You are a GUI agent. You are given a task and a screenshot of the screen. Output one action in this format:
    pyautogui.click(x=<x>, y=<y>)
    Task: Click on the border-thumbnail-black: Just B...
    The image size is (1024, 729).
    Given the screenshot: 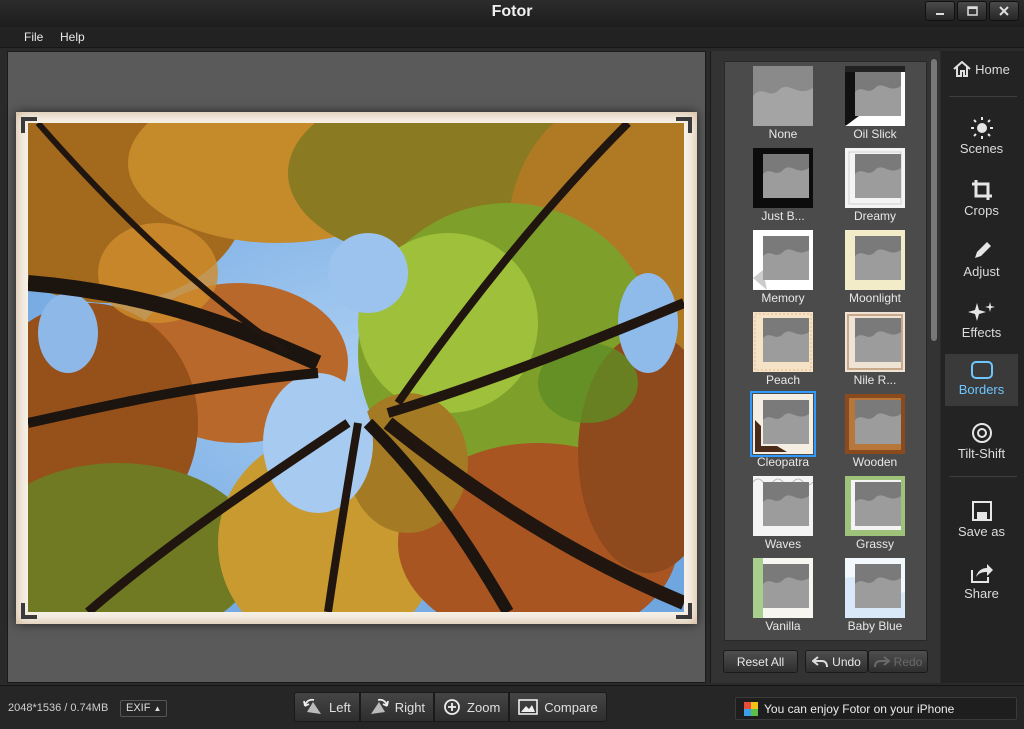 What is the action you would take?
    pyautogui.click(x=789, y=187)
    